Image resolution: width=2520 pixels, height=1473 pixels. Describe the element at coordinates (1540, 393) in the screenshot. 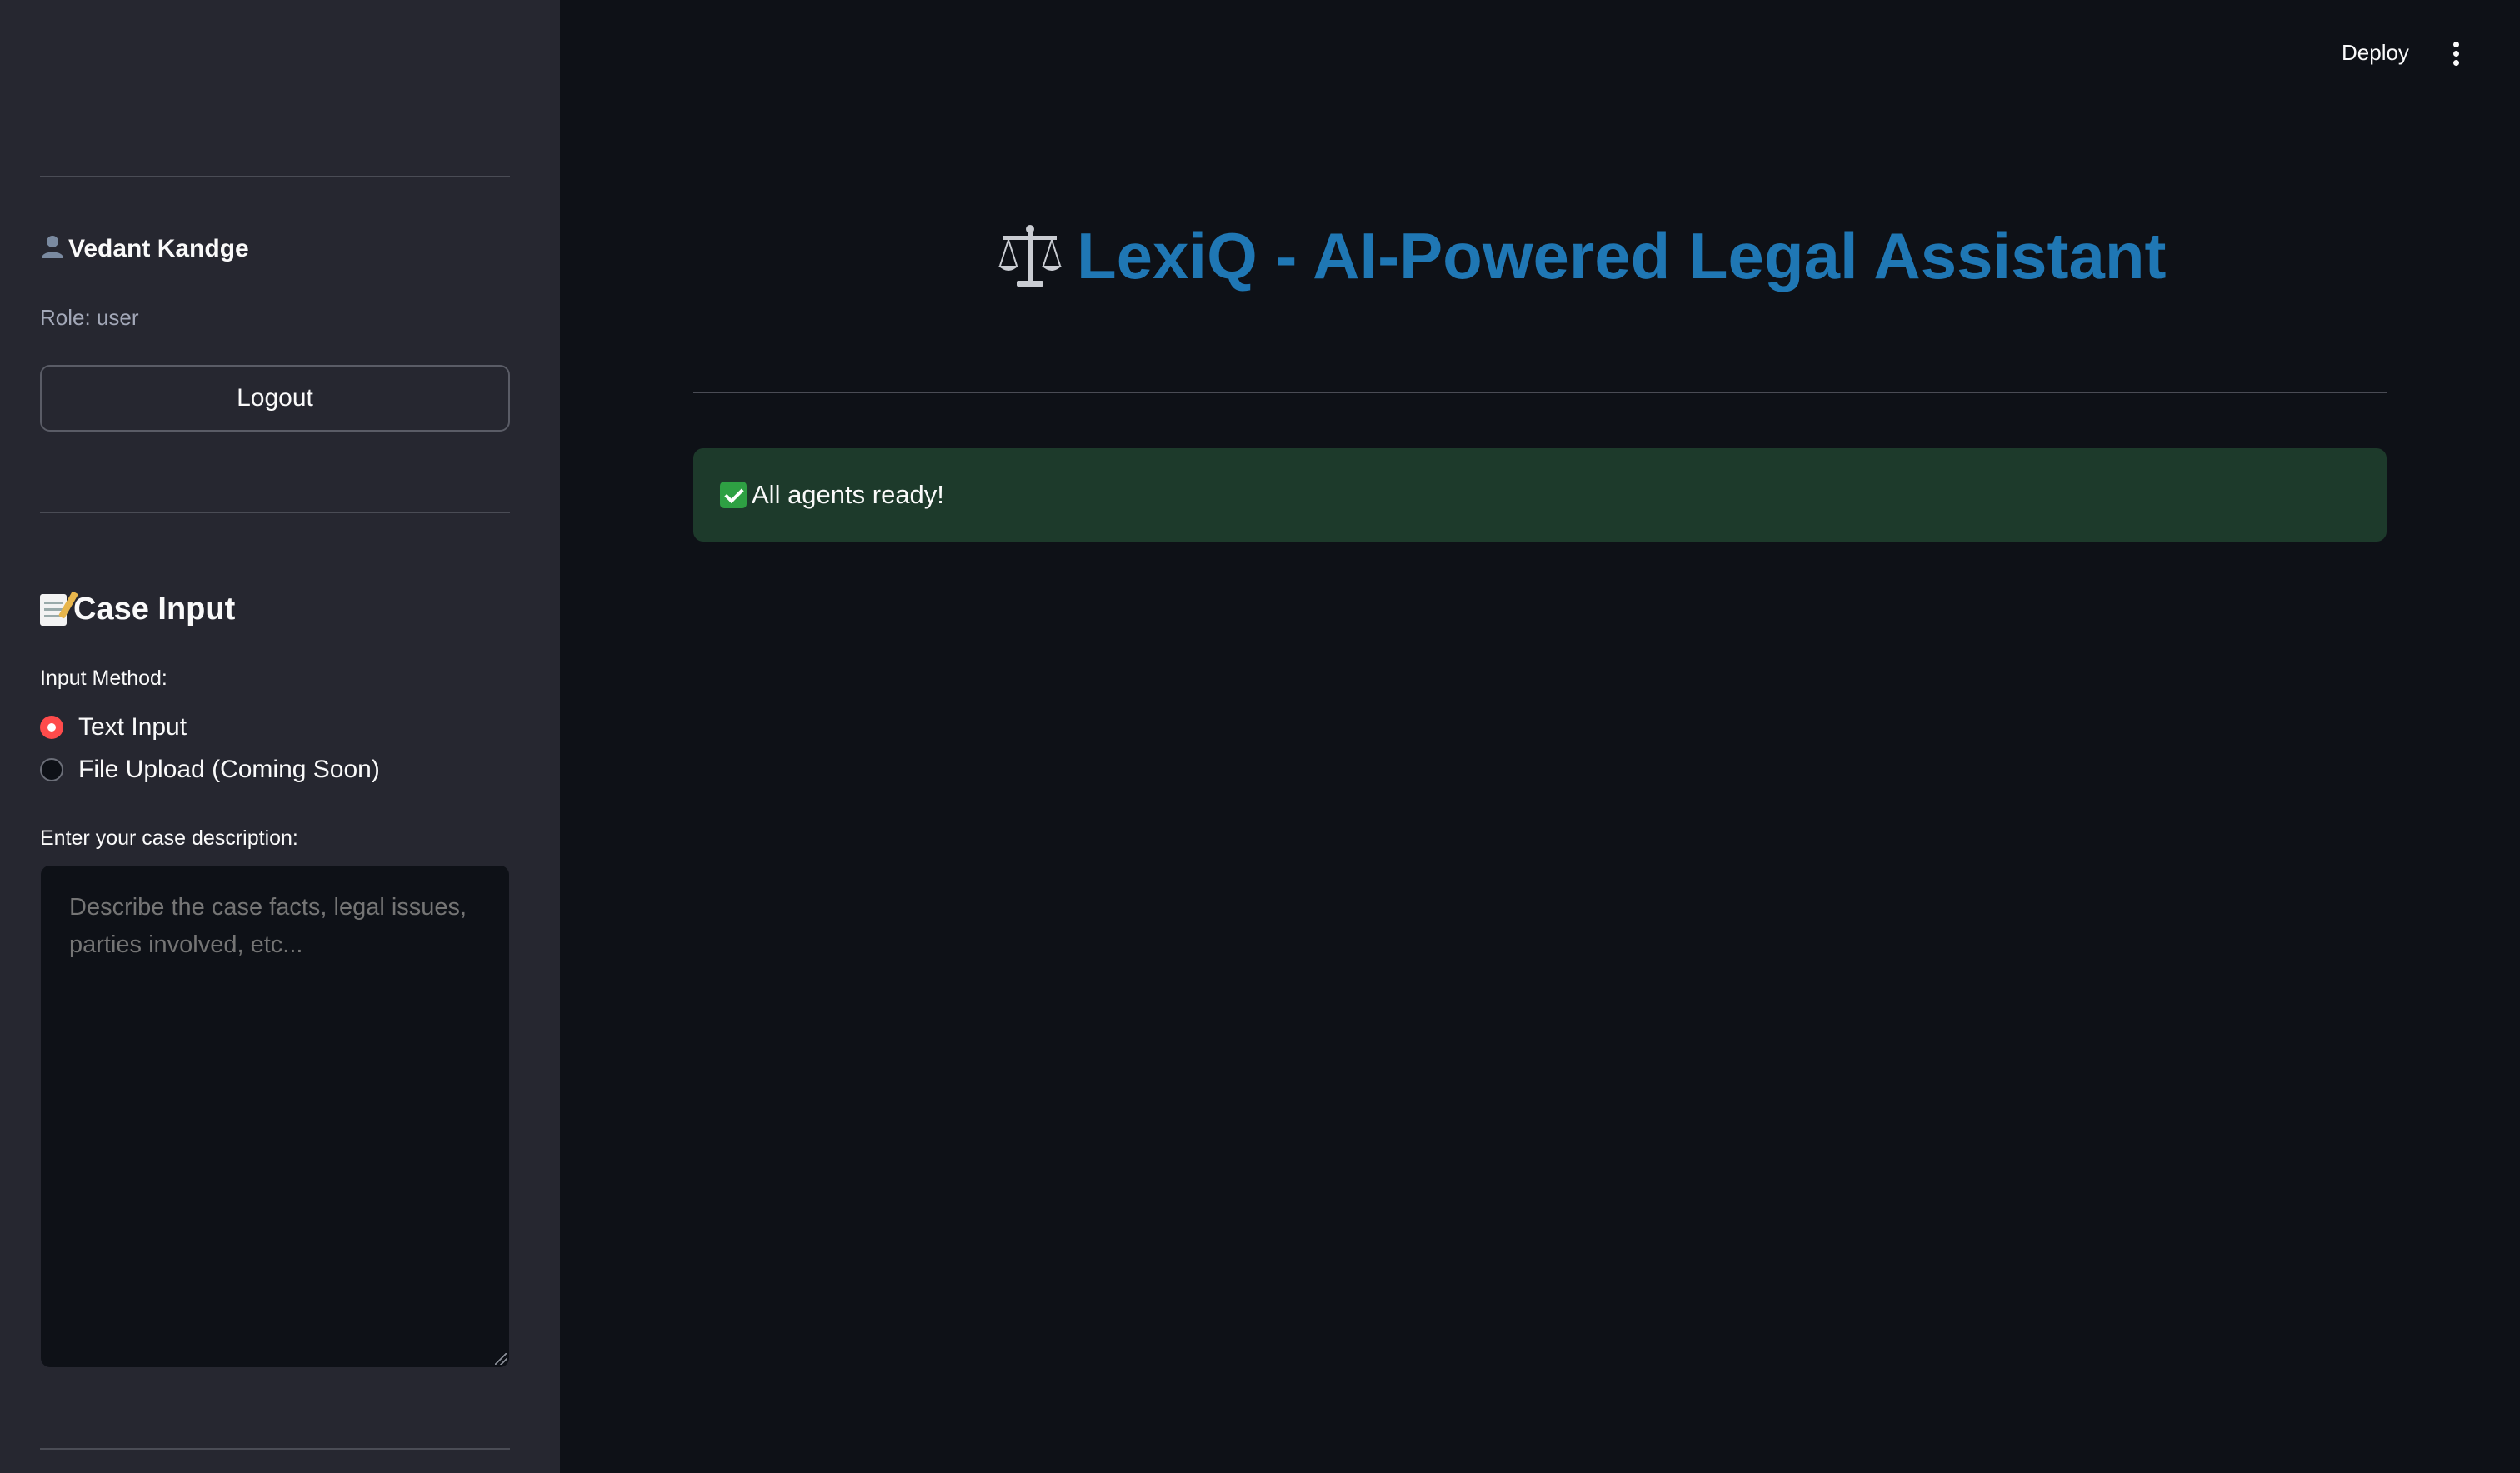

I see `main-divider` at that location.